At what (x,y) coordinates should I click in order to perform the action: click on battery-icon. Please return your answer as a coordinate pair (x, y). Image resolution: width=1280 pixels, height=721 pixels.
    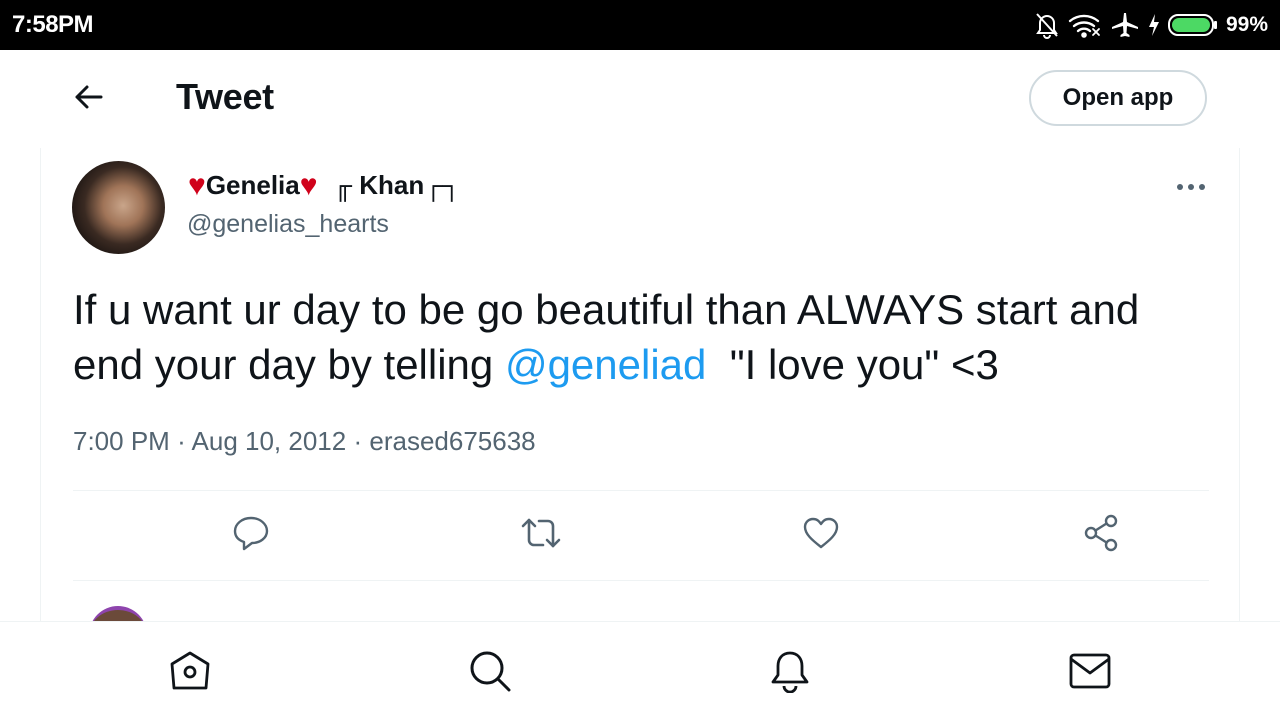
    Looking at the image, I should click on (1192, 25).